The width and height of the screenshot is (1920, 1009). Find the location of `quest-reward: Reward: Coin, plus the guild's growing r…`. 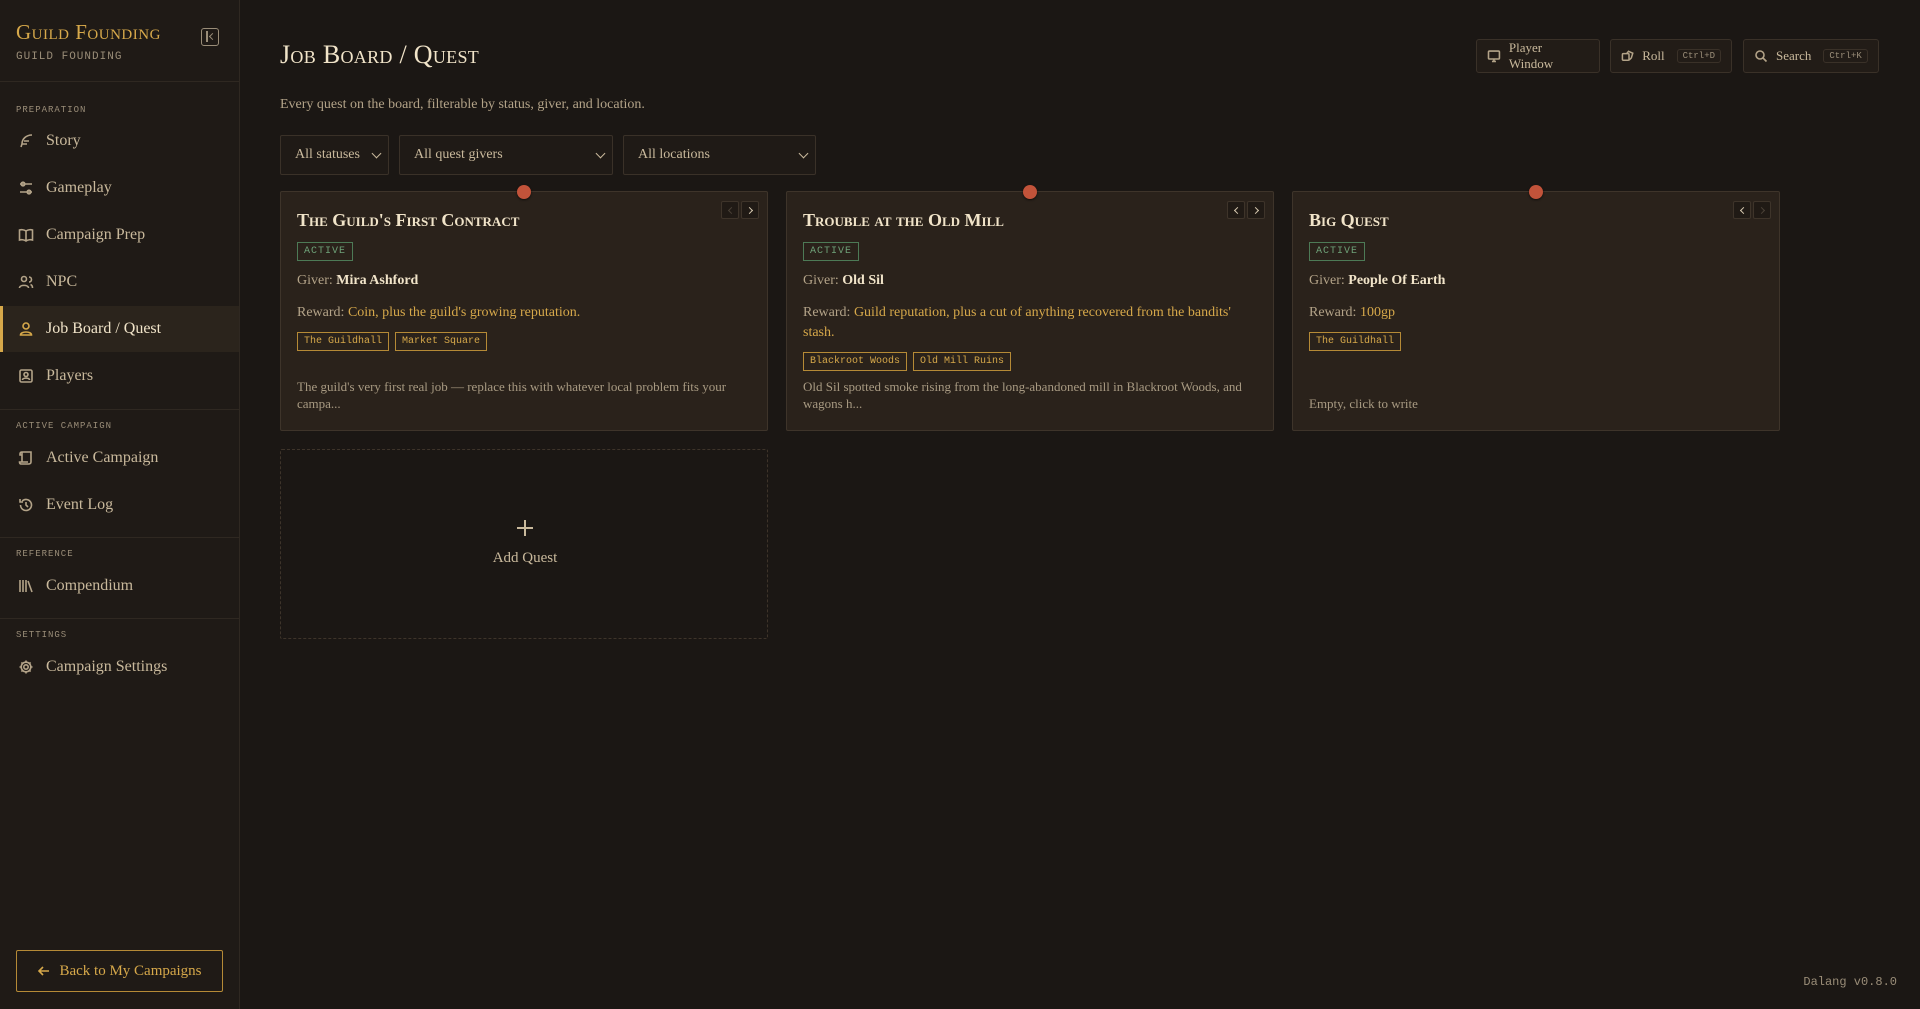

quest-reward: Reward: Coin, plus the guild's growing r… is located at coordinates (525, 313).